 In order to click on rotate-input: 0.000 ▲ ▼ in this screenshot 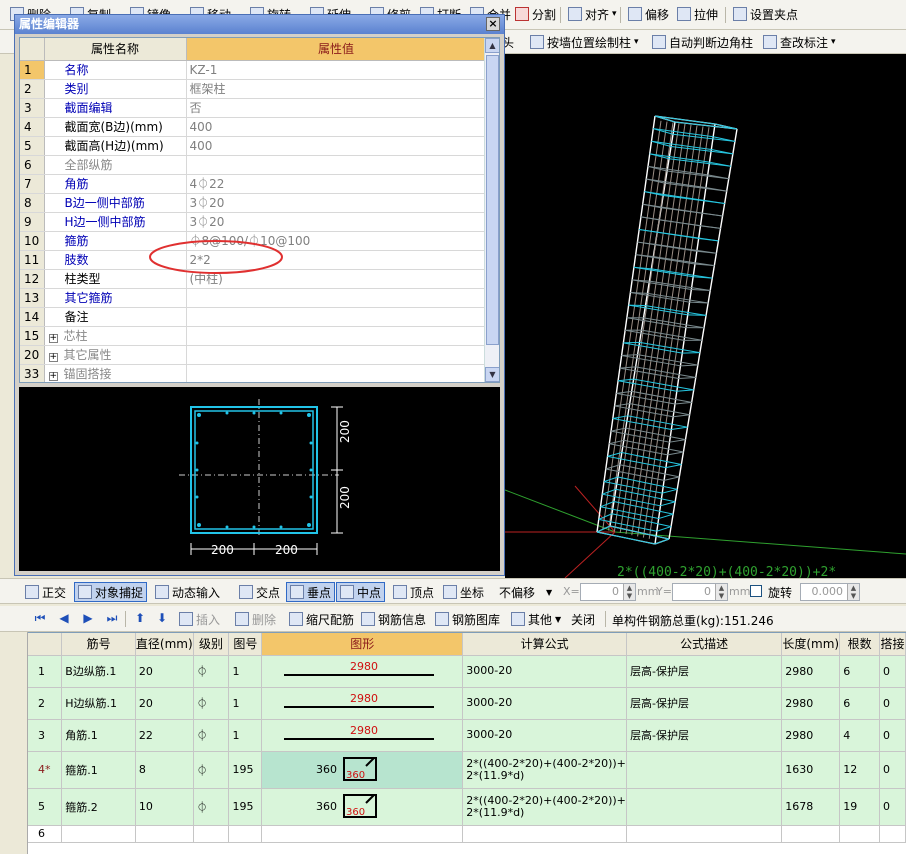, I will do `click(830, 592)`.